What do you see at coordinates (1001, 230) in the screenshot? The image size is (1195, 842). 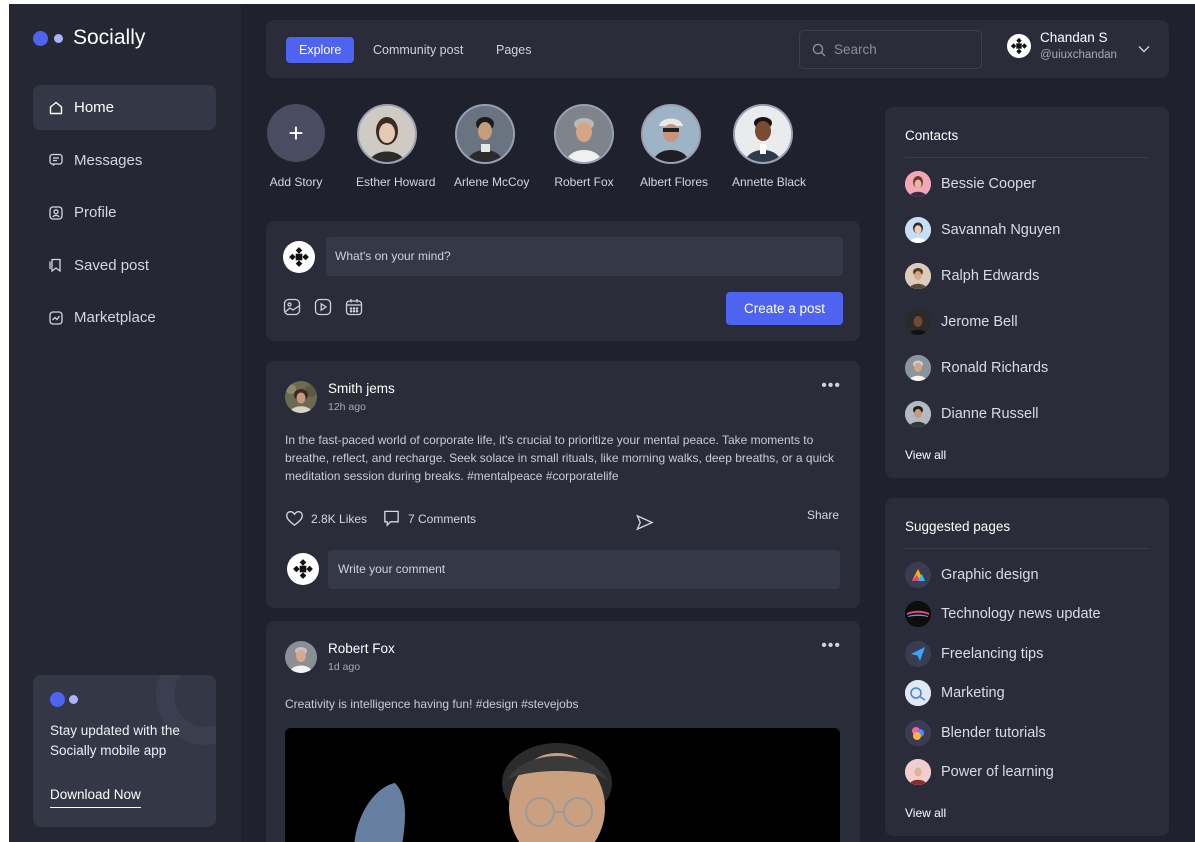 I see `contact-name: Savannah Nguyen` at bounding box center [1001, 230].